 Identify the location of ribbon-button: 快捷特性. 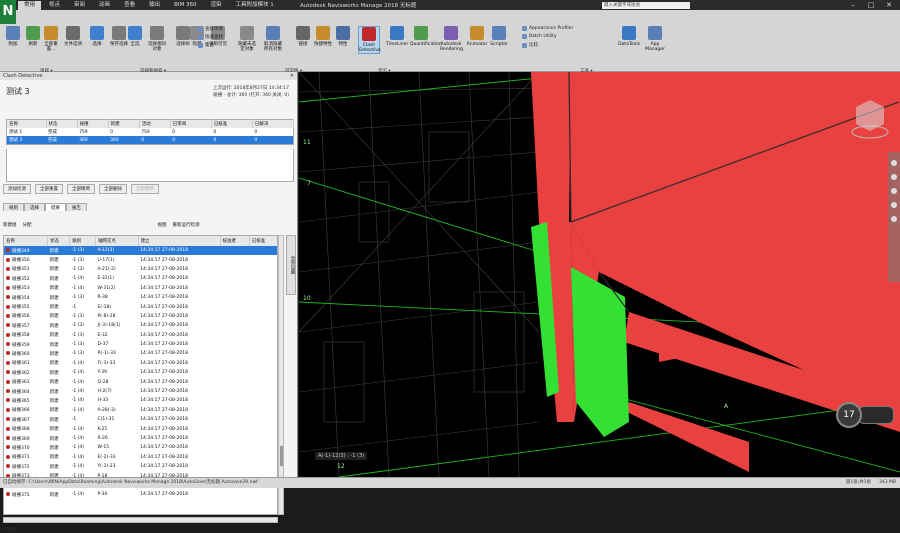
(323, 36).